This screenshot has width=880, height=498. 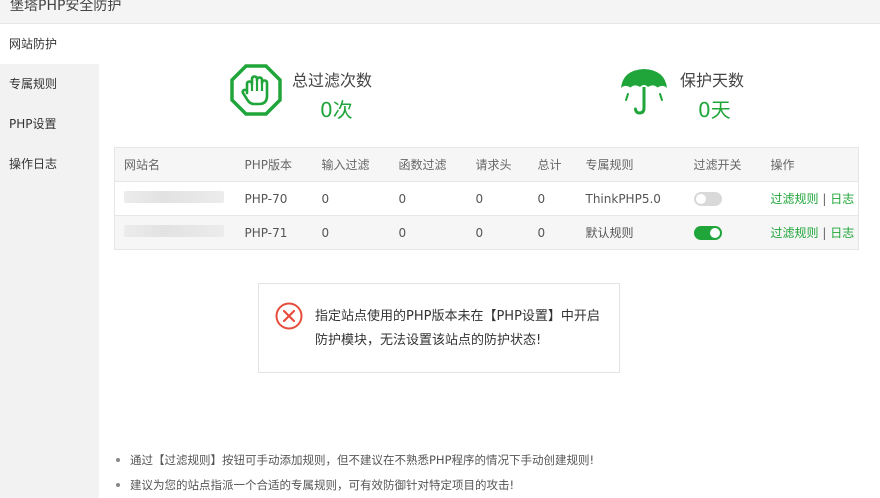 I want to click on php-version-cell: PHP-71, so click(x=274, y=232).